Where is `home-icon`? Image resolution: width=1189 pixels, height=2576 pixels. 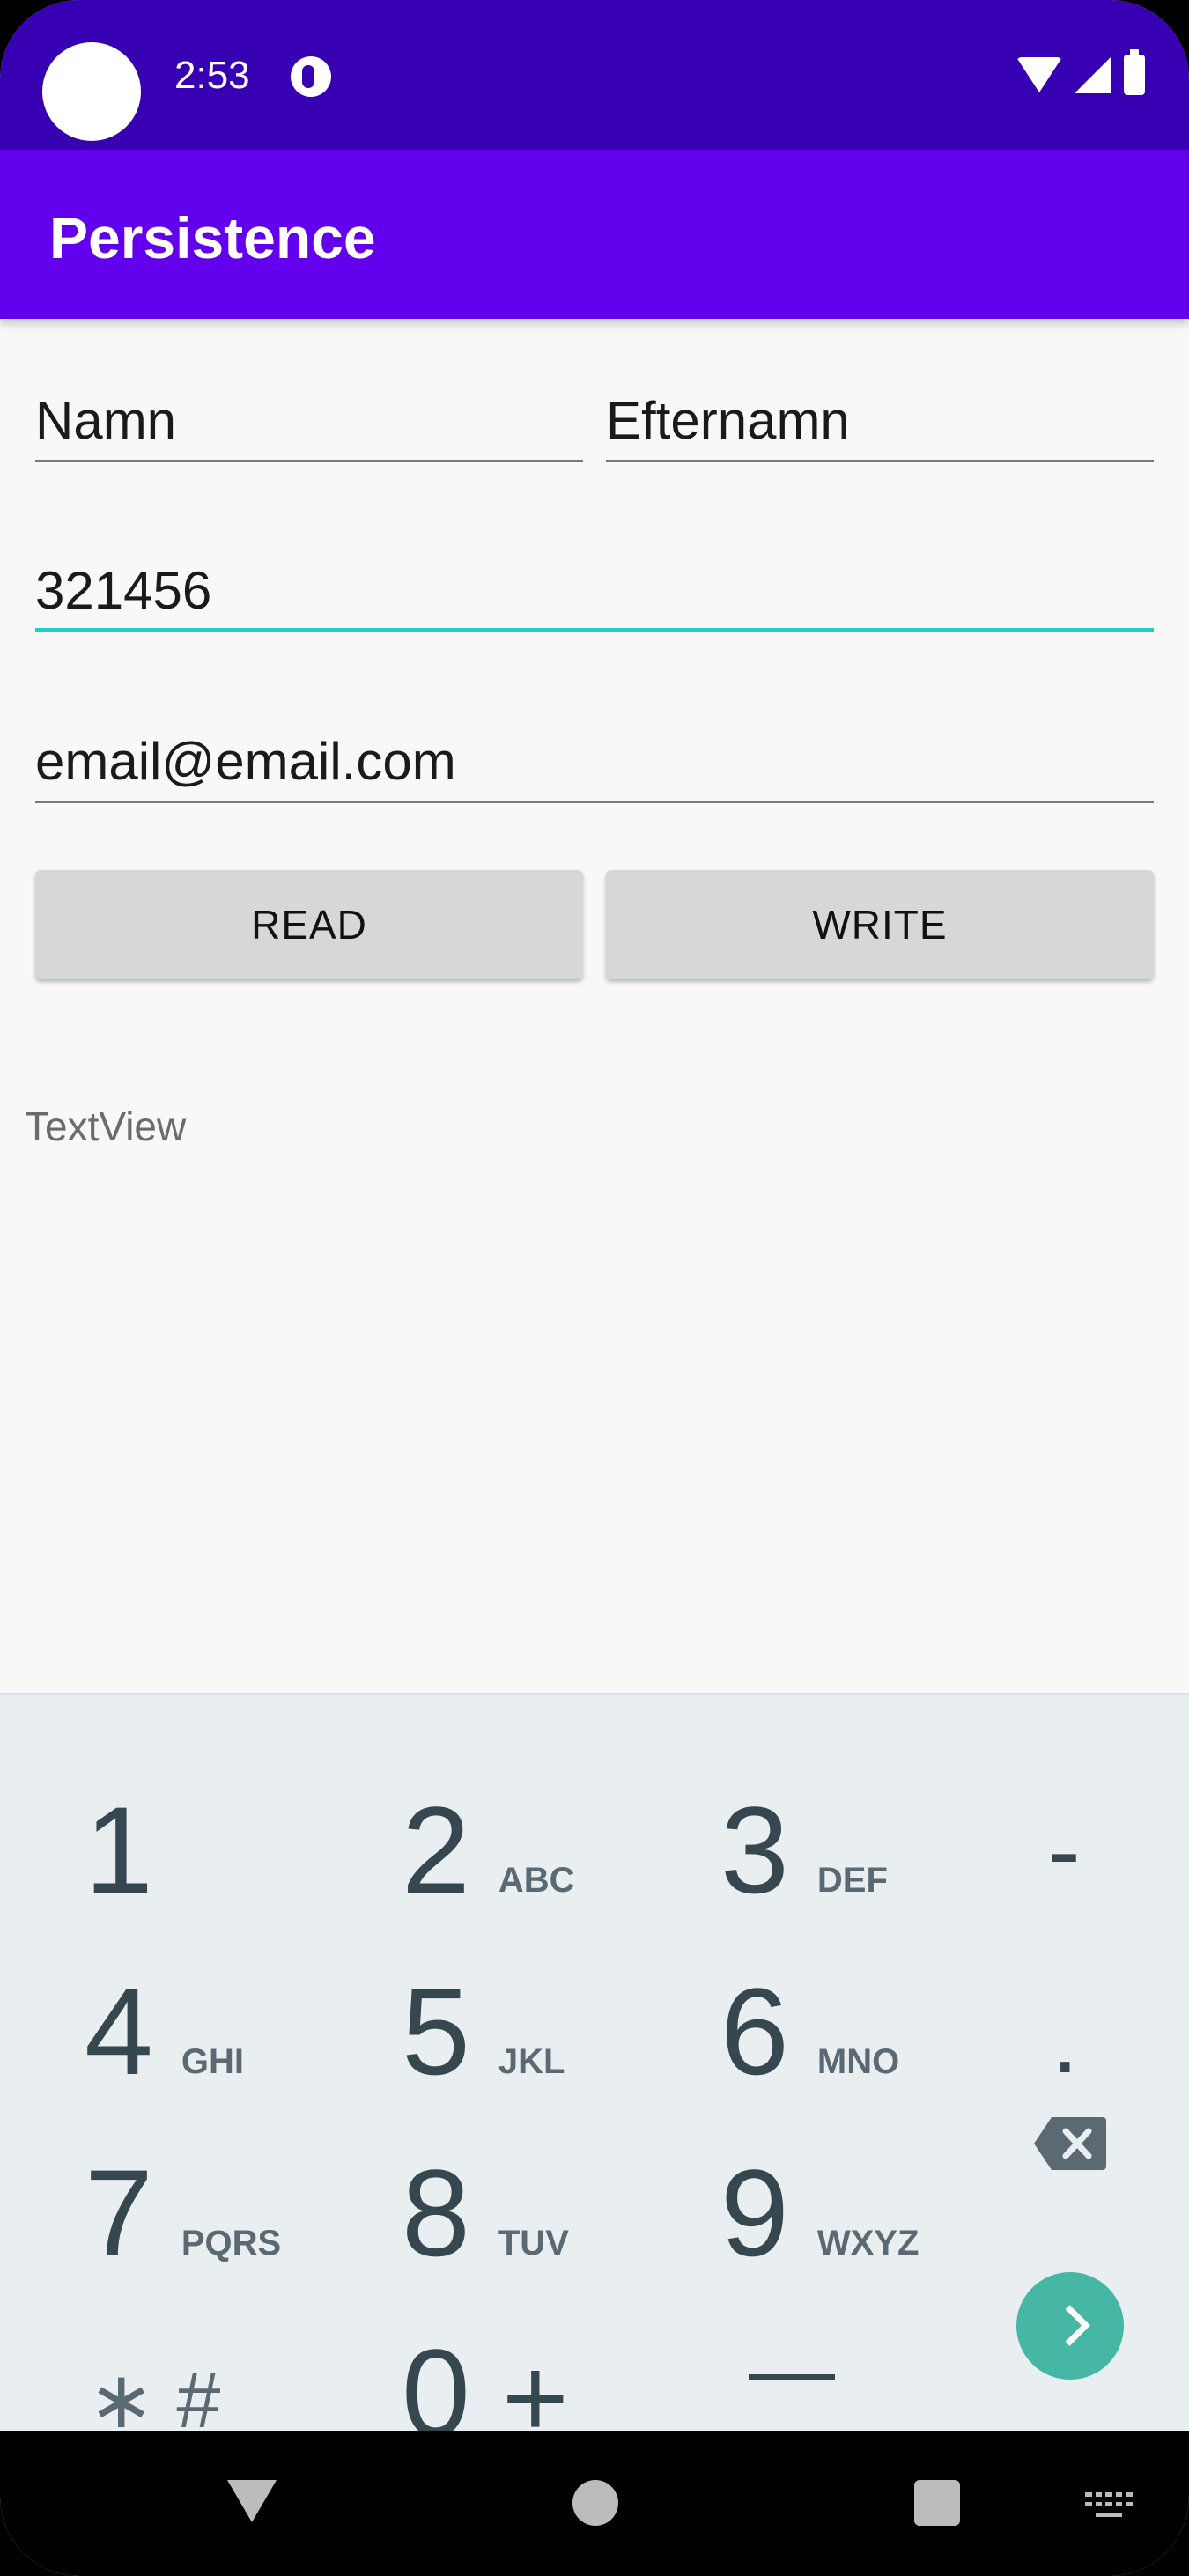 home-icon is located at coordinates (595, 2503).